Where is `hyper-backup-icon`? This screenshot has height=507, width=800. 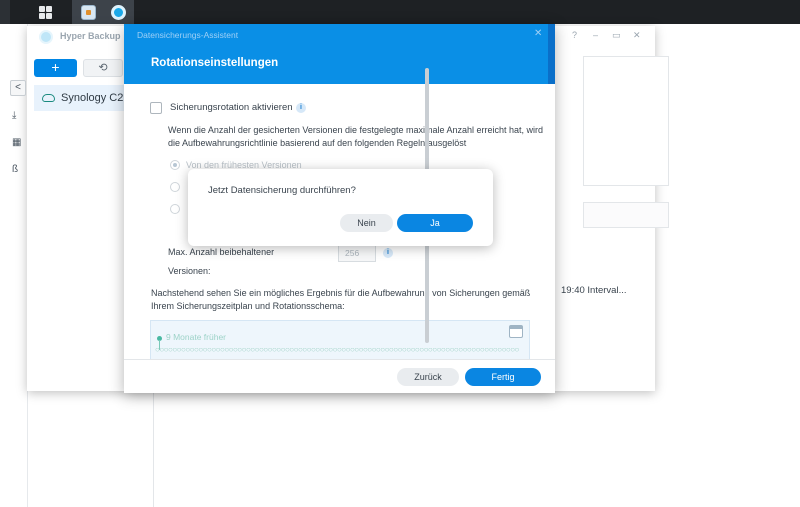 hyper-backup-icon is located at coordinates (118, 12).